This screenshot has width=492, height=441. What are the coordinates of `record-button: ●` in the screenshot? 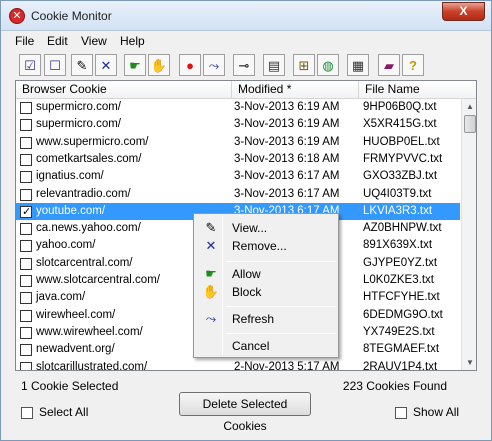 It's located at (190, 65).